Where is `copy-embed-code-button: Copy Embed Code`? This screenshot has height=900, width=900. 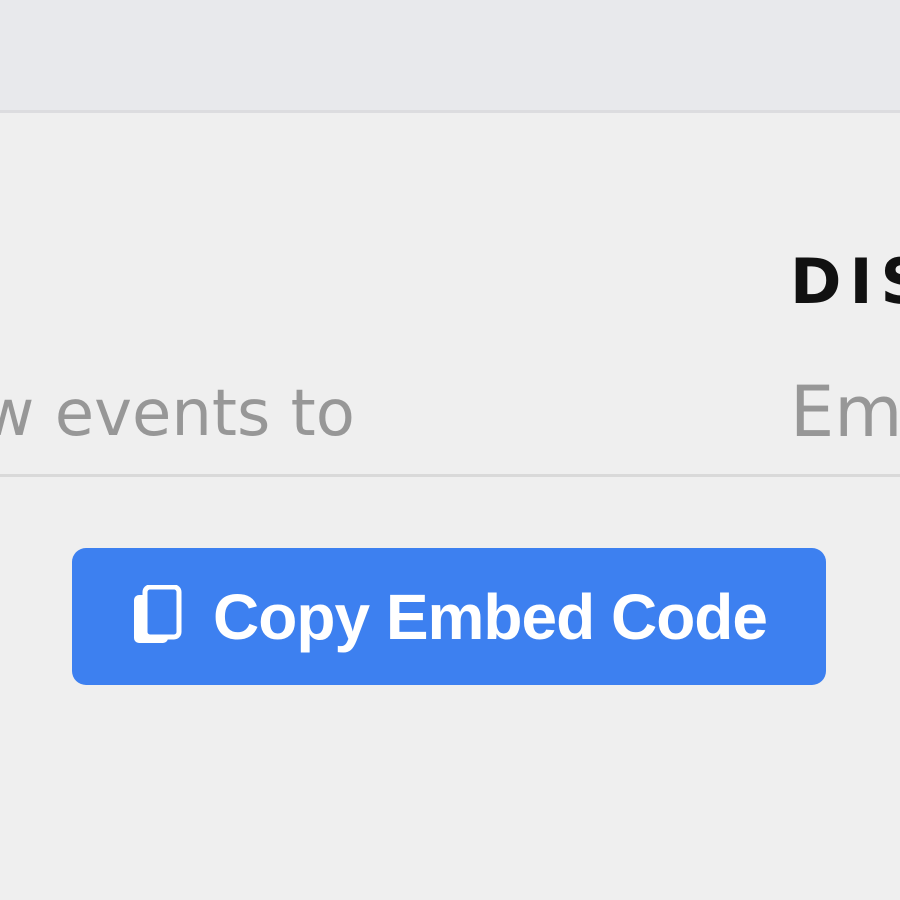 copy-embed-code-button: Copy Embed Code is located at coordinates (449, 616).